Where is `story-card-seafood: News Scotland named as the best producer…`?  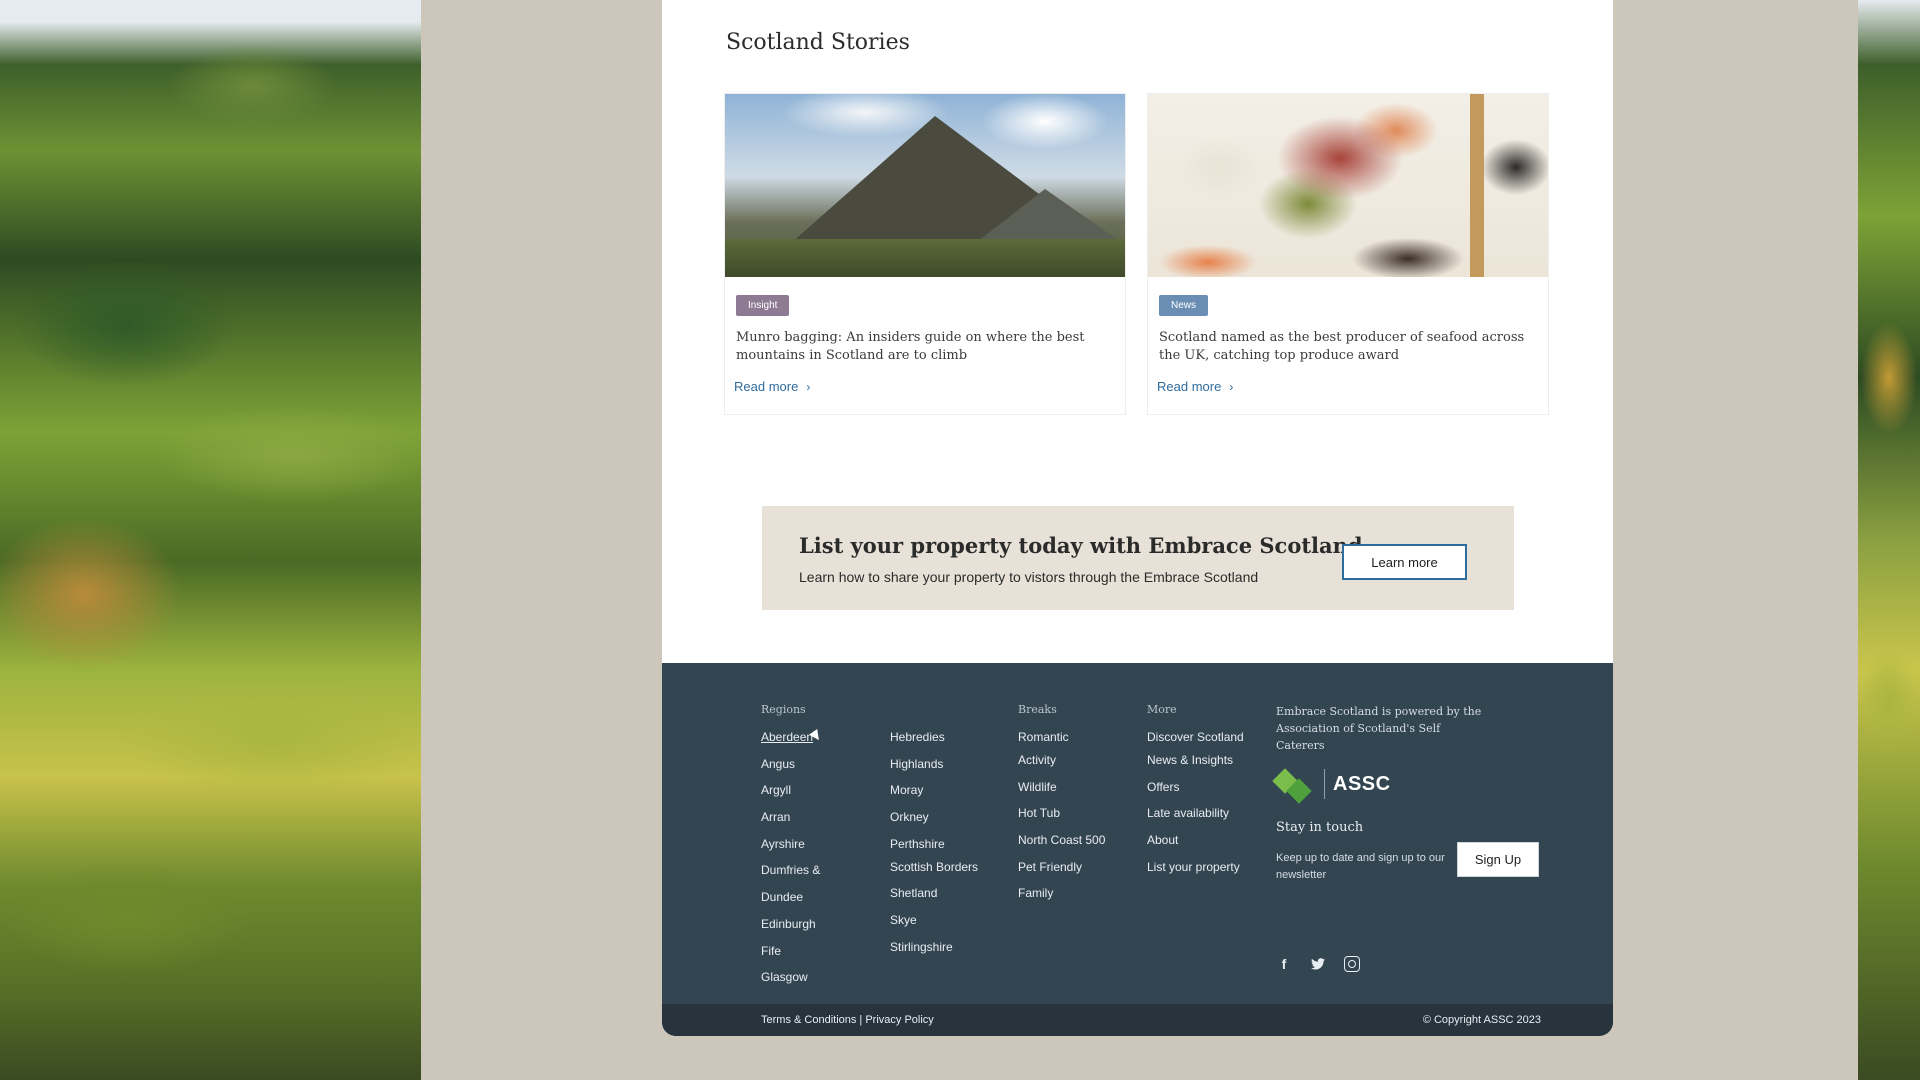
story-card-seafood: News Scotland named as the best producer… is located at coordinates (1348, 254).